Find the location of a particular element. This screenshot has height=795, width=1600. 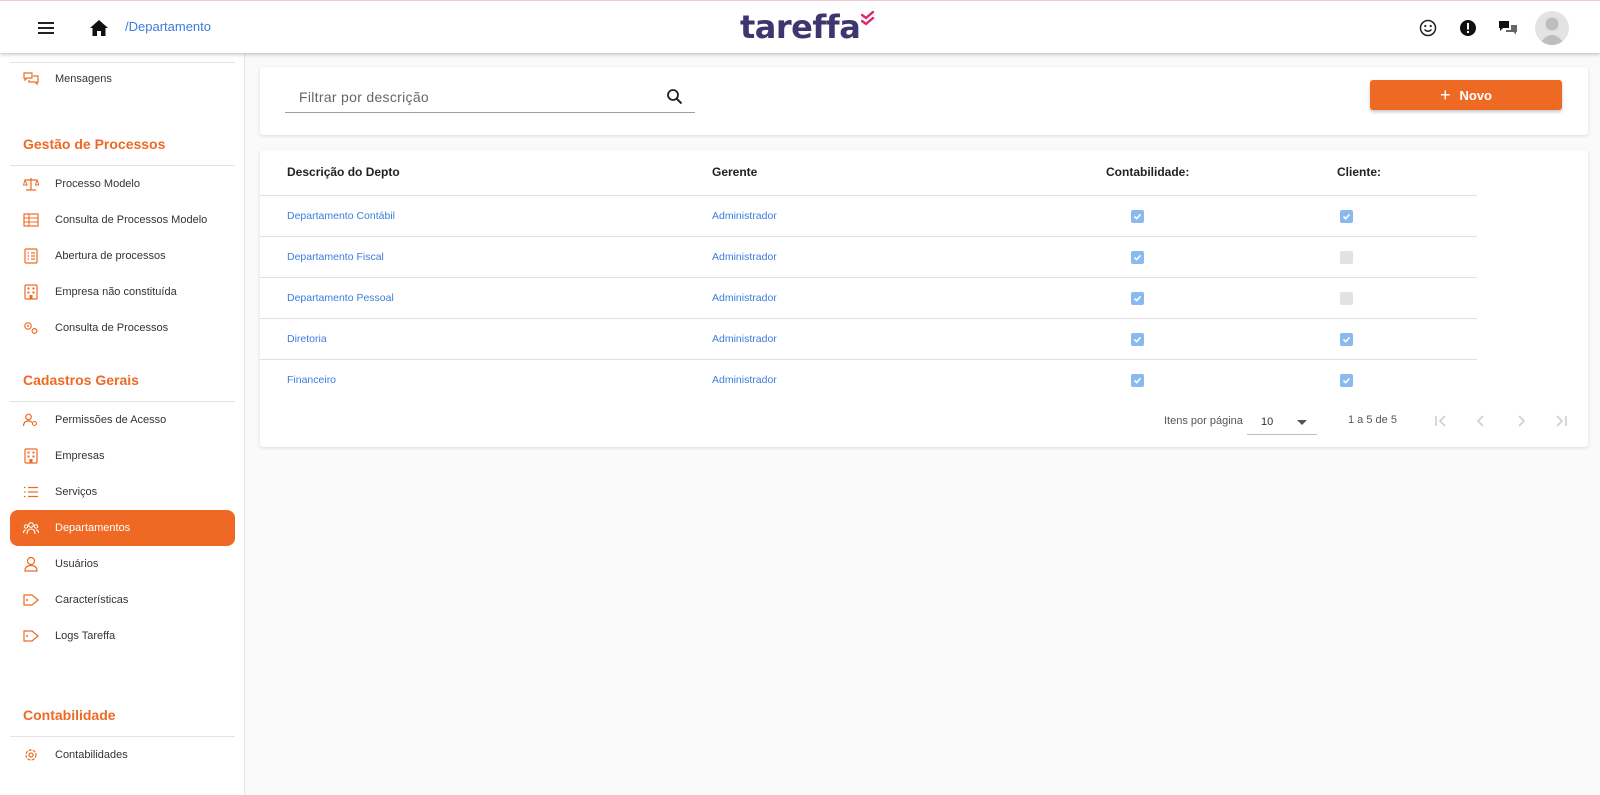

sidebar-item-label: Características is located at coordinates (92, 600).